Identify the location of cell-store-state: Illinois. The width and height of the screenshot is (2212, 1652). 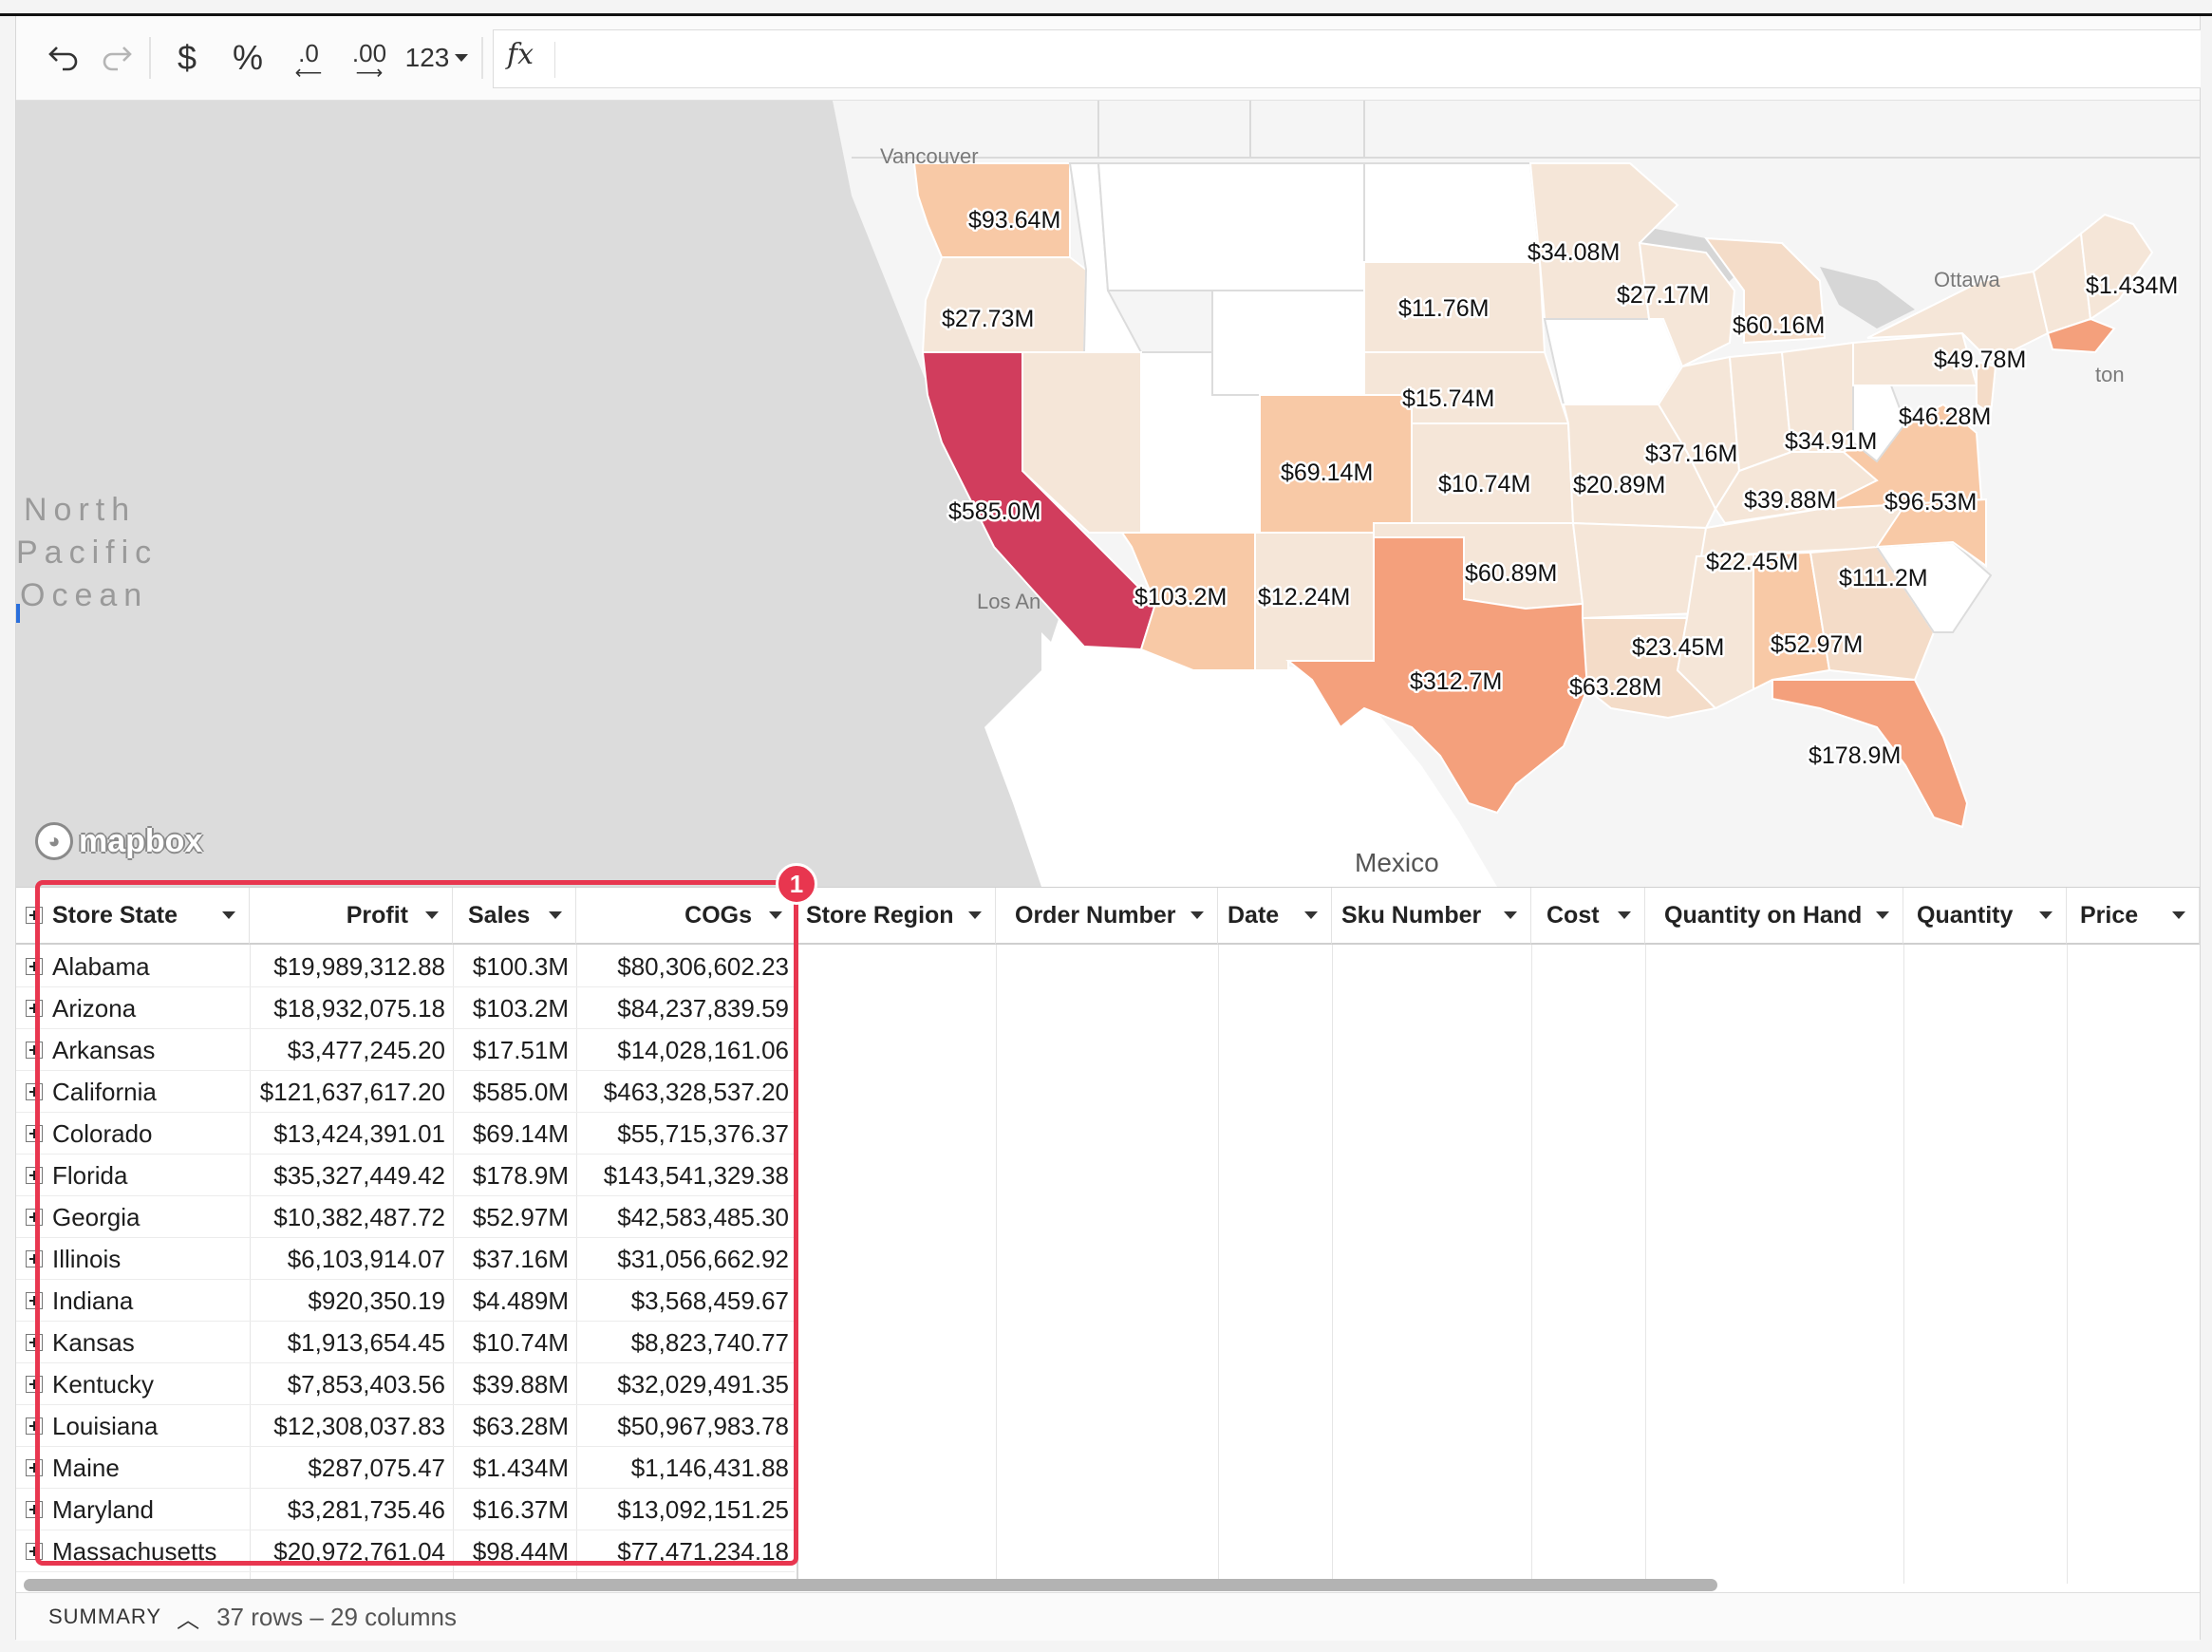
(133, 1259).